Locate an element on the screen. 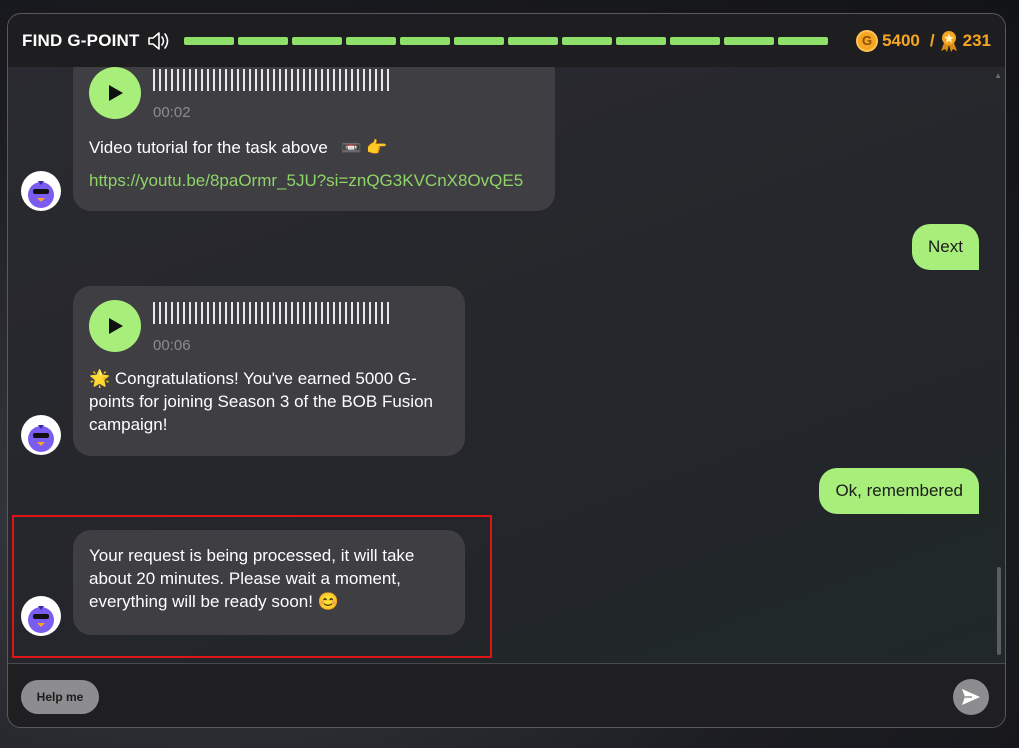  medal-icon is located at coordinates (948, 41).